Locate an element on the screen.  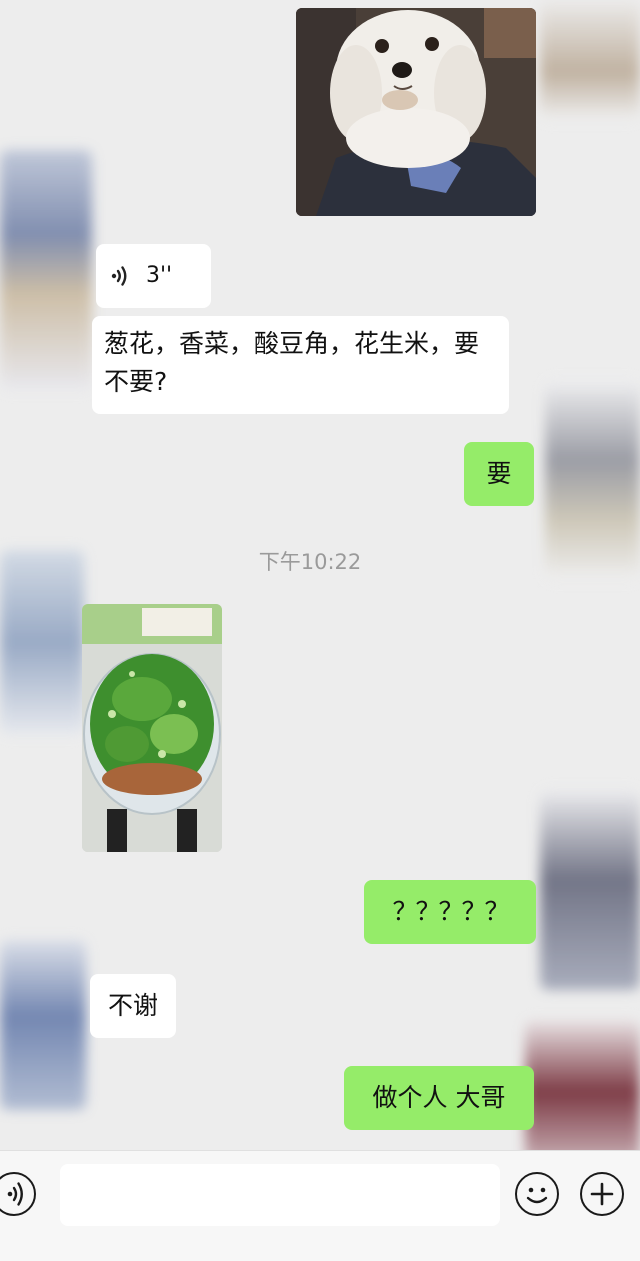
voice-message-bubble: 3'' is located at coordinates (153, 276).